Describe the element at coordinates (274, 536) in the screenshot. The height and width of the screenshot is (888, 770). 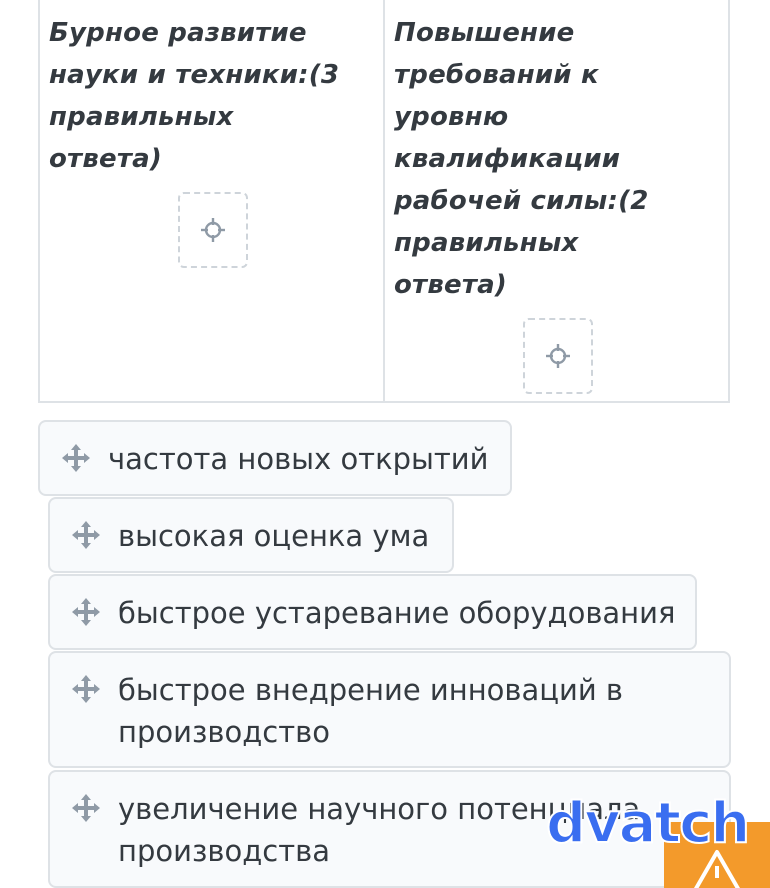
I see `choice-label: высокая оценка ума` at that location.